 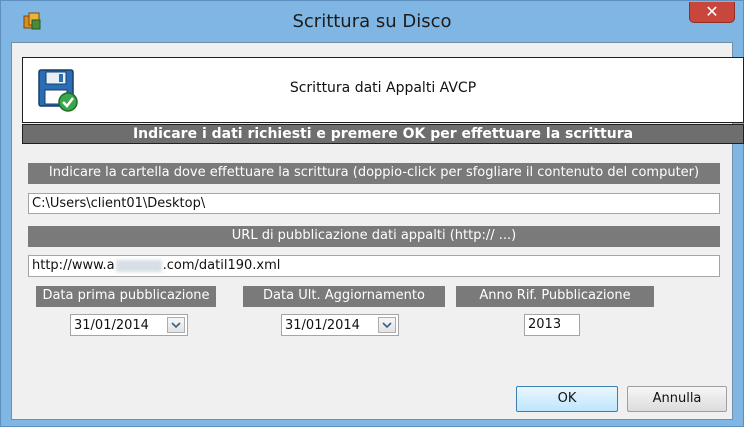 What do you see at coordinates (567, 399) in the screenshot?
I see `ok-button: OK` at bounding box center [567, 399].